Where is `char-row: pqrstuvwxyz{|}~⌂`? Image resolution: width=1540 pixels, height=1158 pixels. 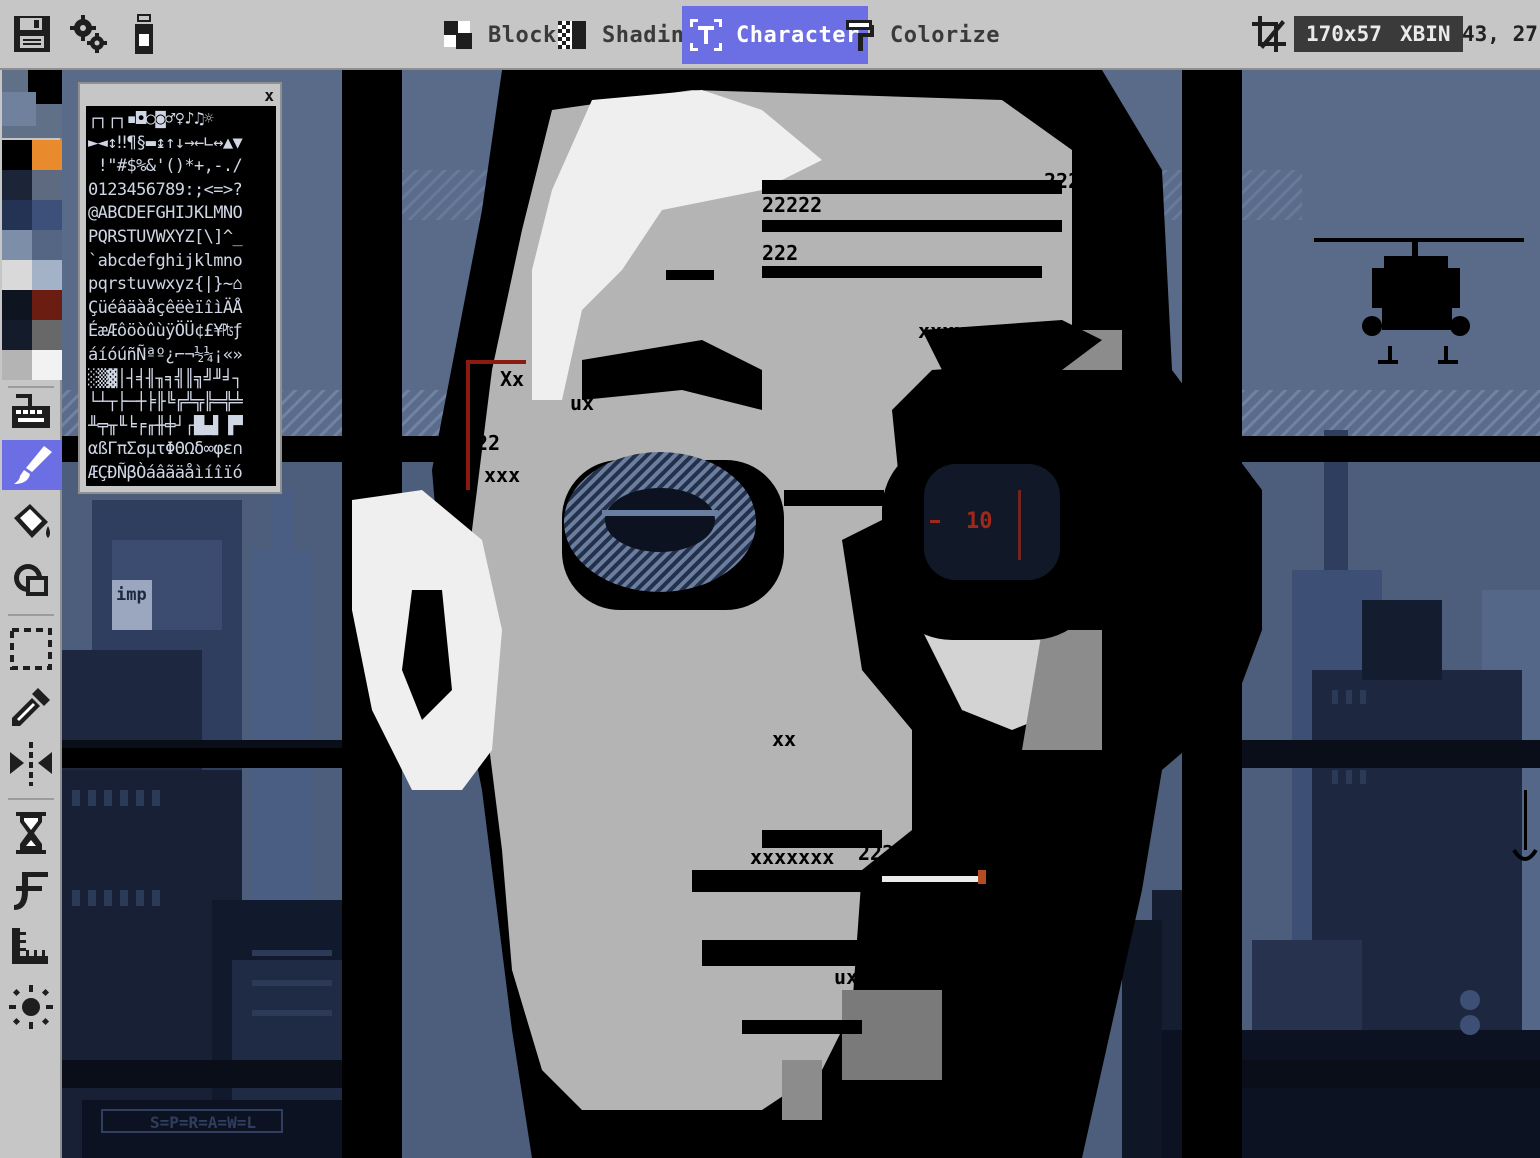 char-row: pqrstuvwxyz{|}~⌂ is located at coordinates (181, 285).